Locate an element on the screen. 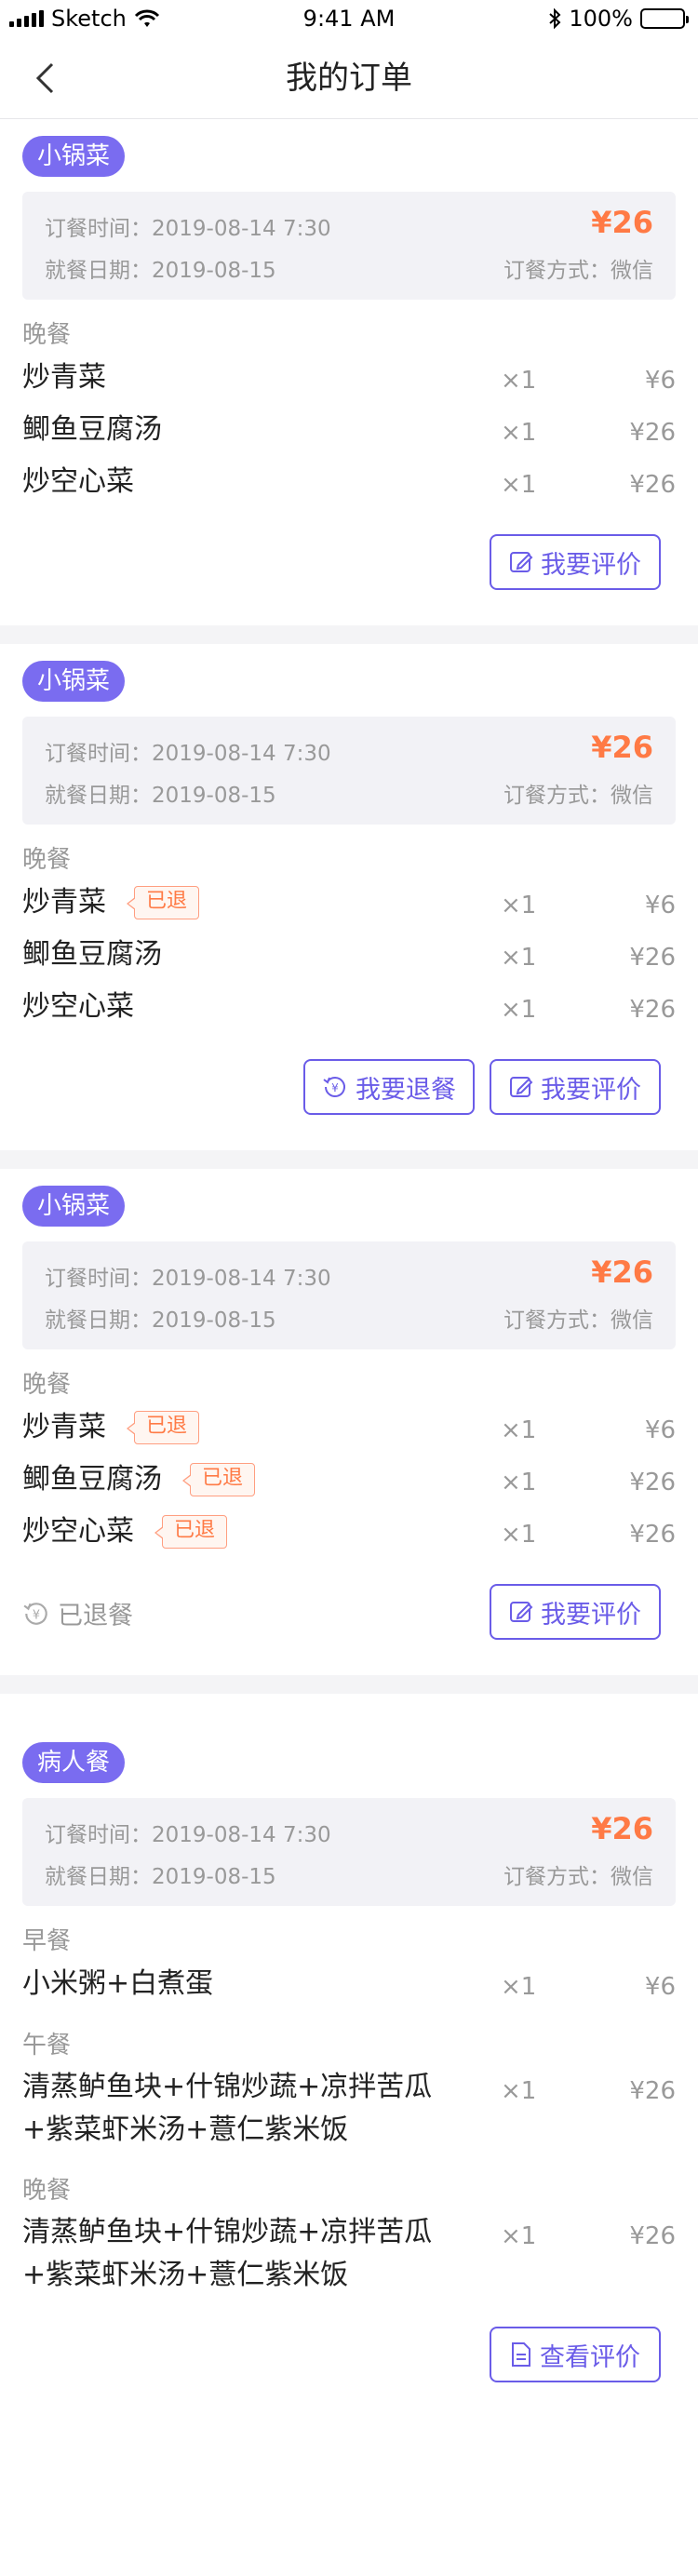 The height and width of the screenshot is (2576, 698). order-actions: ¥ 我要退餐 我要评价 is located at coordinates (349, 1087).